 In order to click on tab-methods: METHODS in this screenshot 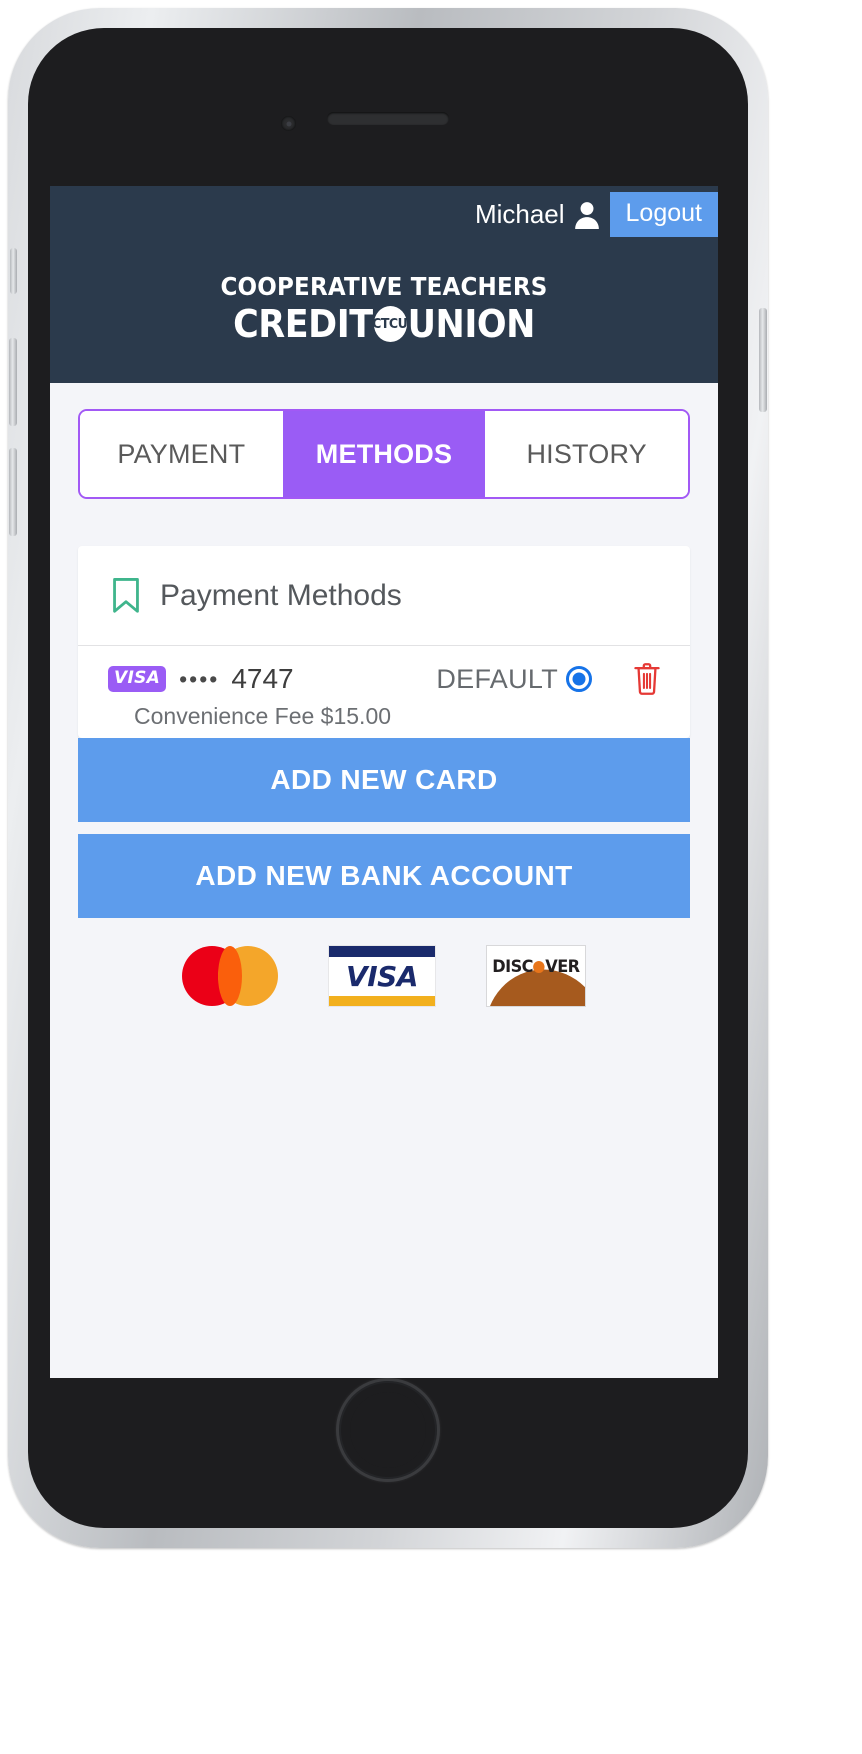, I will do `click(384, 454)`.